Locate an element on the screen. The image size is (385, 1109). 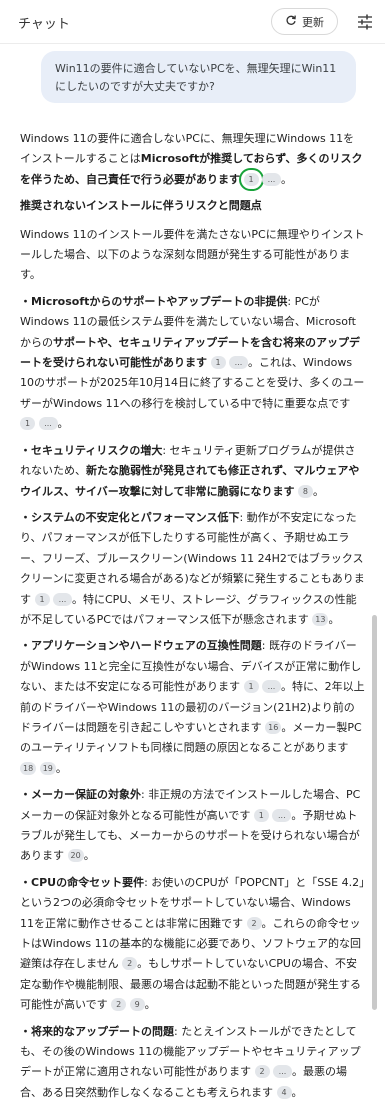
item-title: ・セキュリティリスクの増大 is located at coordinates (91, 450).